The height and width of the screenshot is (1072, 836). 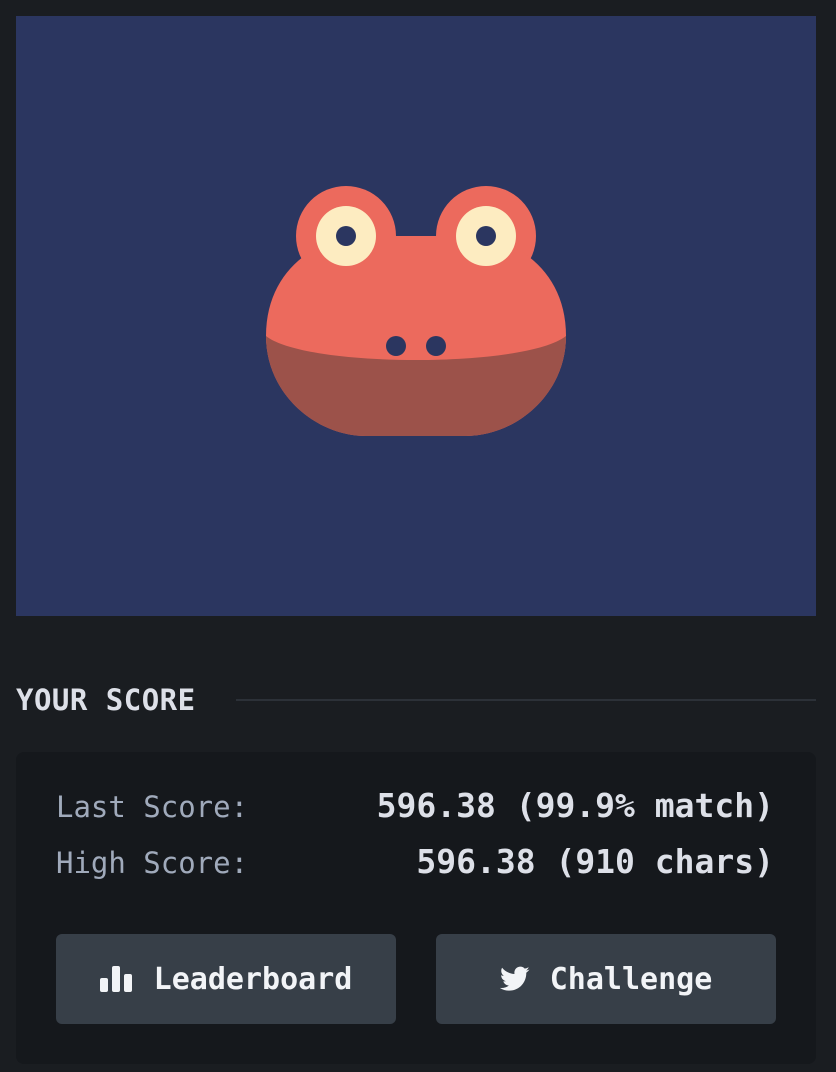 I want to click on high-score-label: High Score:, so click(x=152, y=863).